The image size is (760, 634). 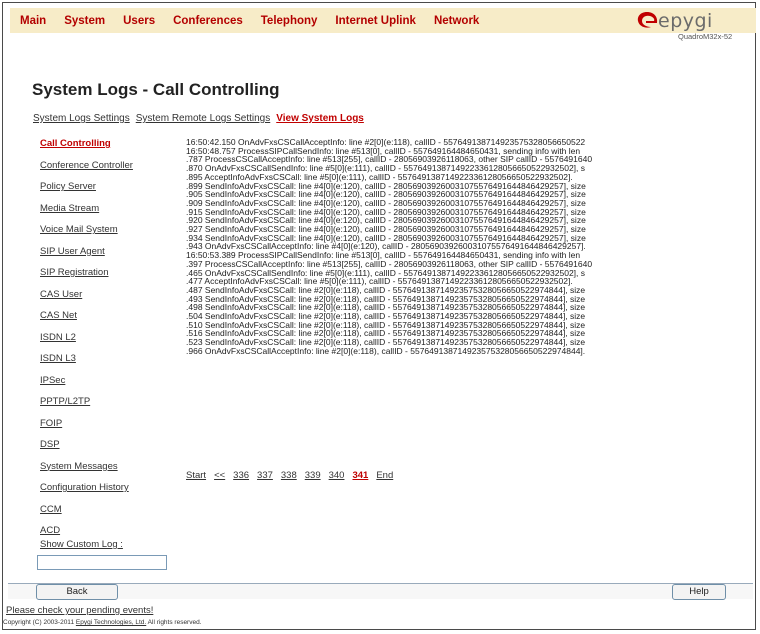 I want to click on menu-item-internet-uplink: Internet Uplink, so click(x=375, y=21).